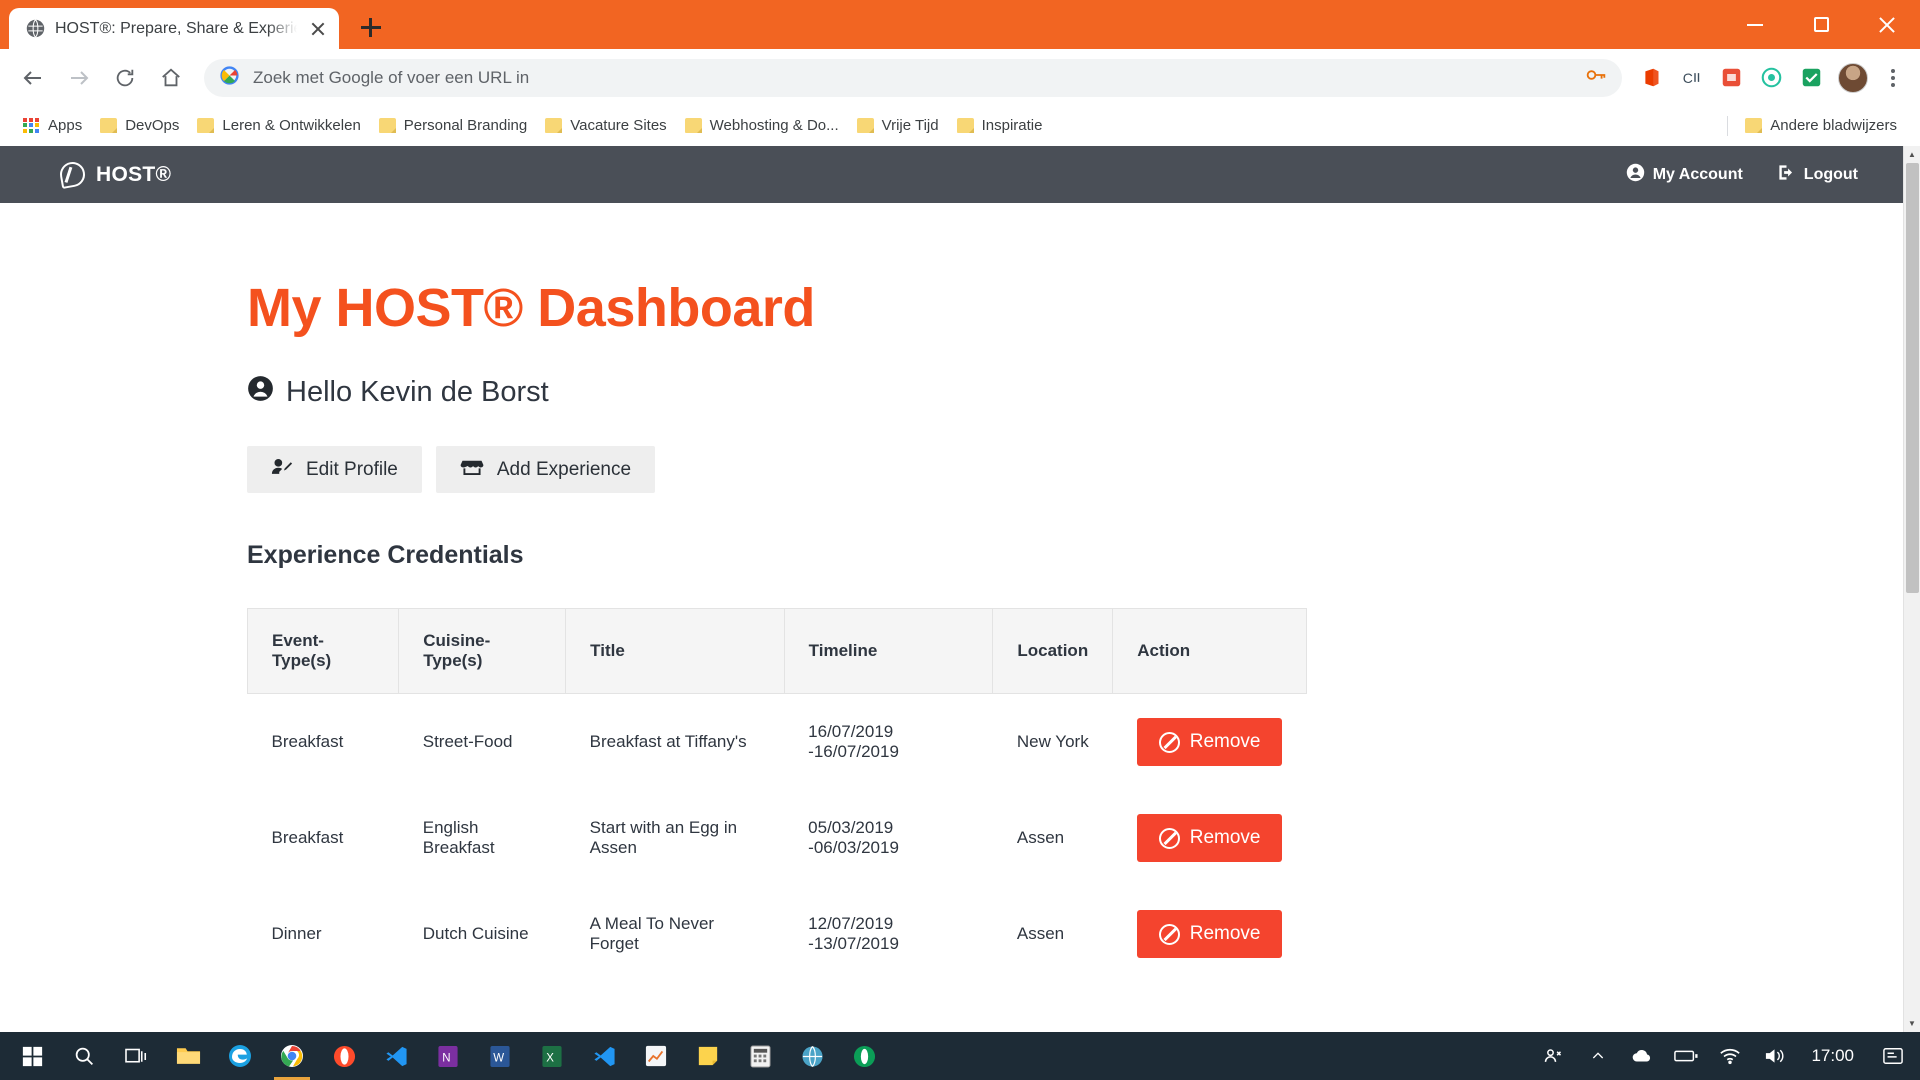 This screenshot has width=1920, height=1080. Describe the element at coordinates (1684, 175) in the screenshot. I see `nav-my-account: My Account` at that location.